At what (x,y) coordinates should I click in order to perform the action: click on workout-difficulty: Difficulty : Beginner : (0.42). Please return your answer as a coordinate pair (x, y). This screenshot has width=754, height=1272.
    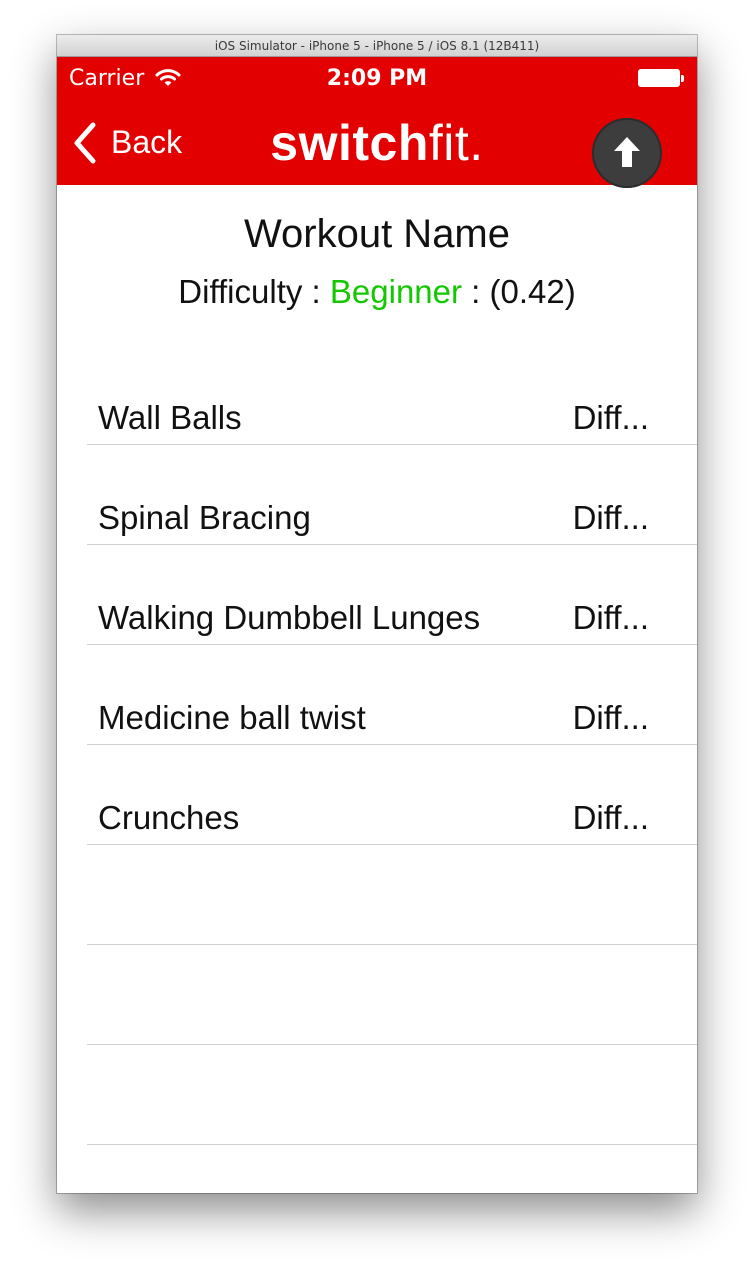
    Looking at the image, I should click on (377, 292).